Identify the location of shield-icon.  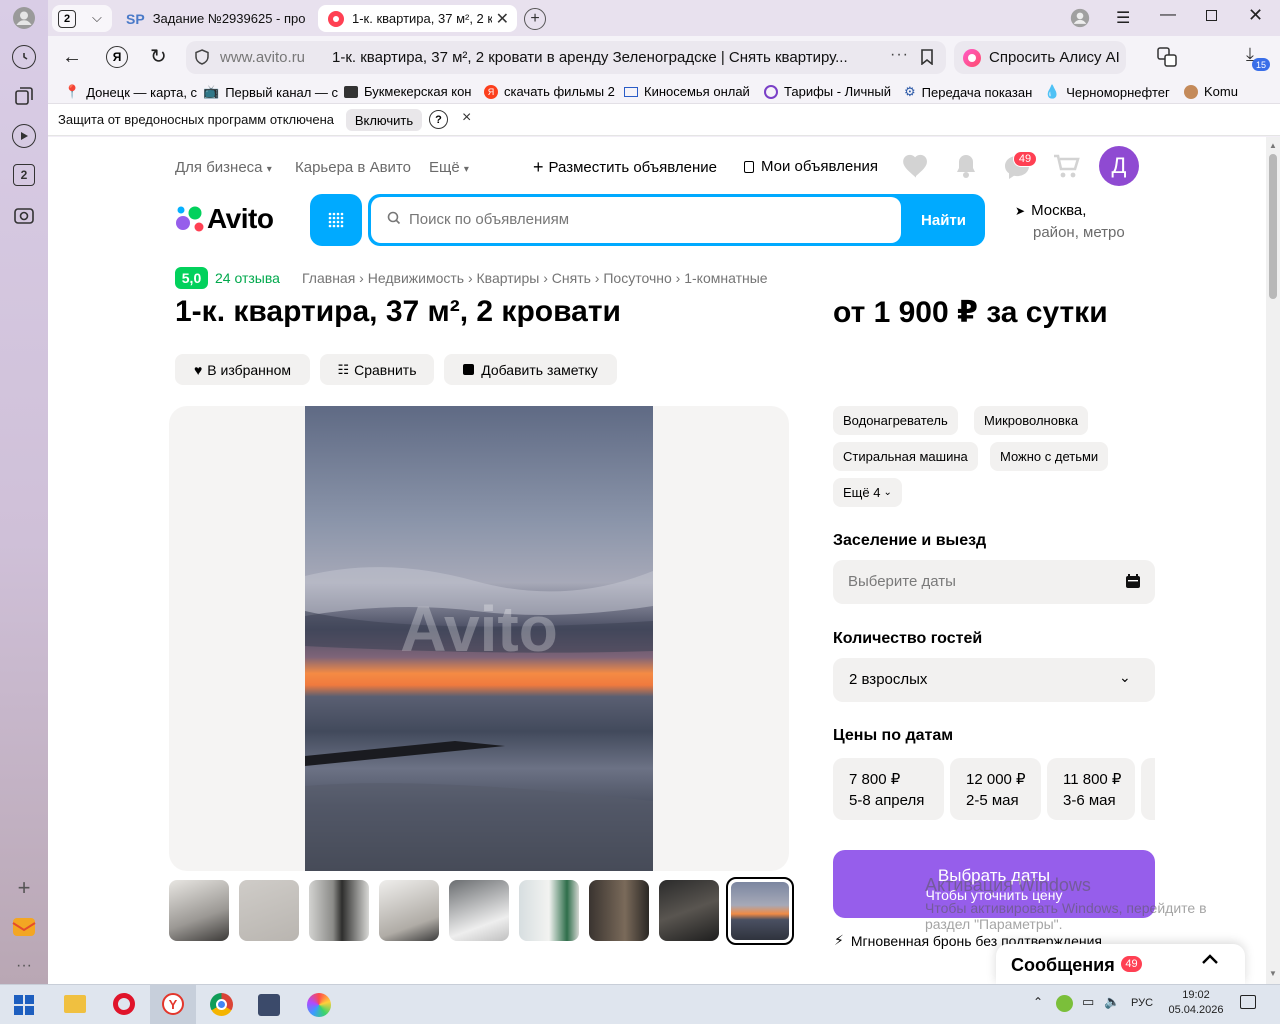
(202, 59).